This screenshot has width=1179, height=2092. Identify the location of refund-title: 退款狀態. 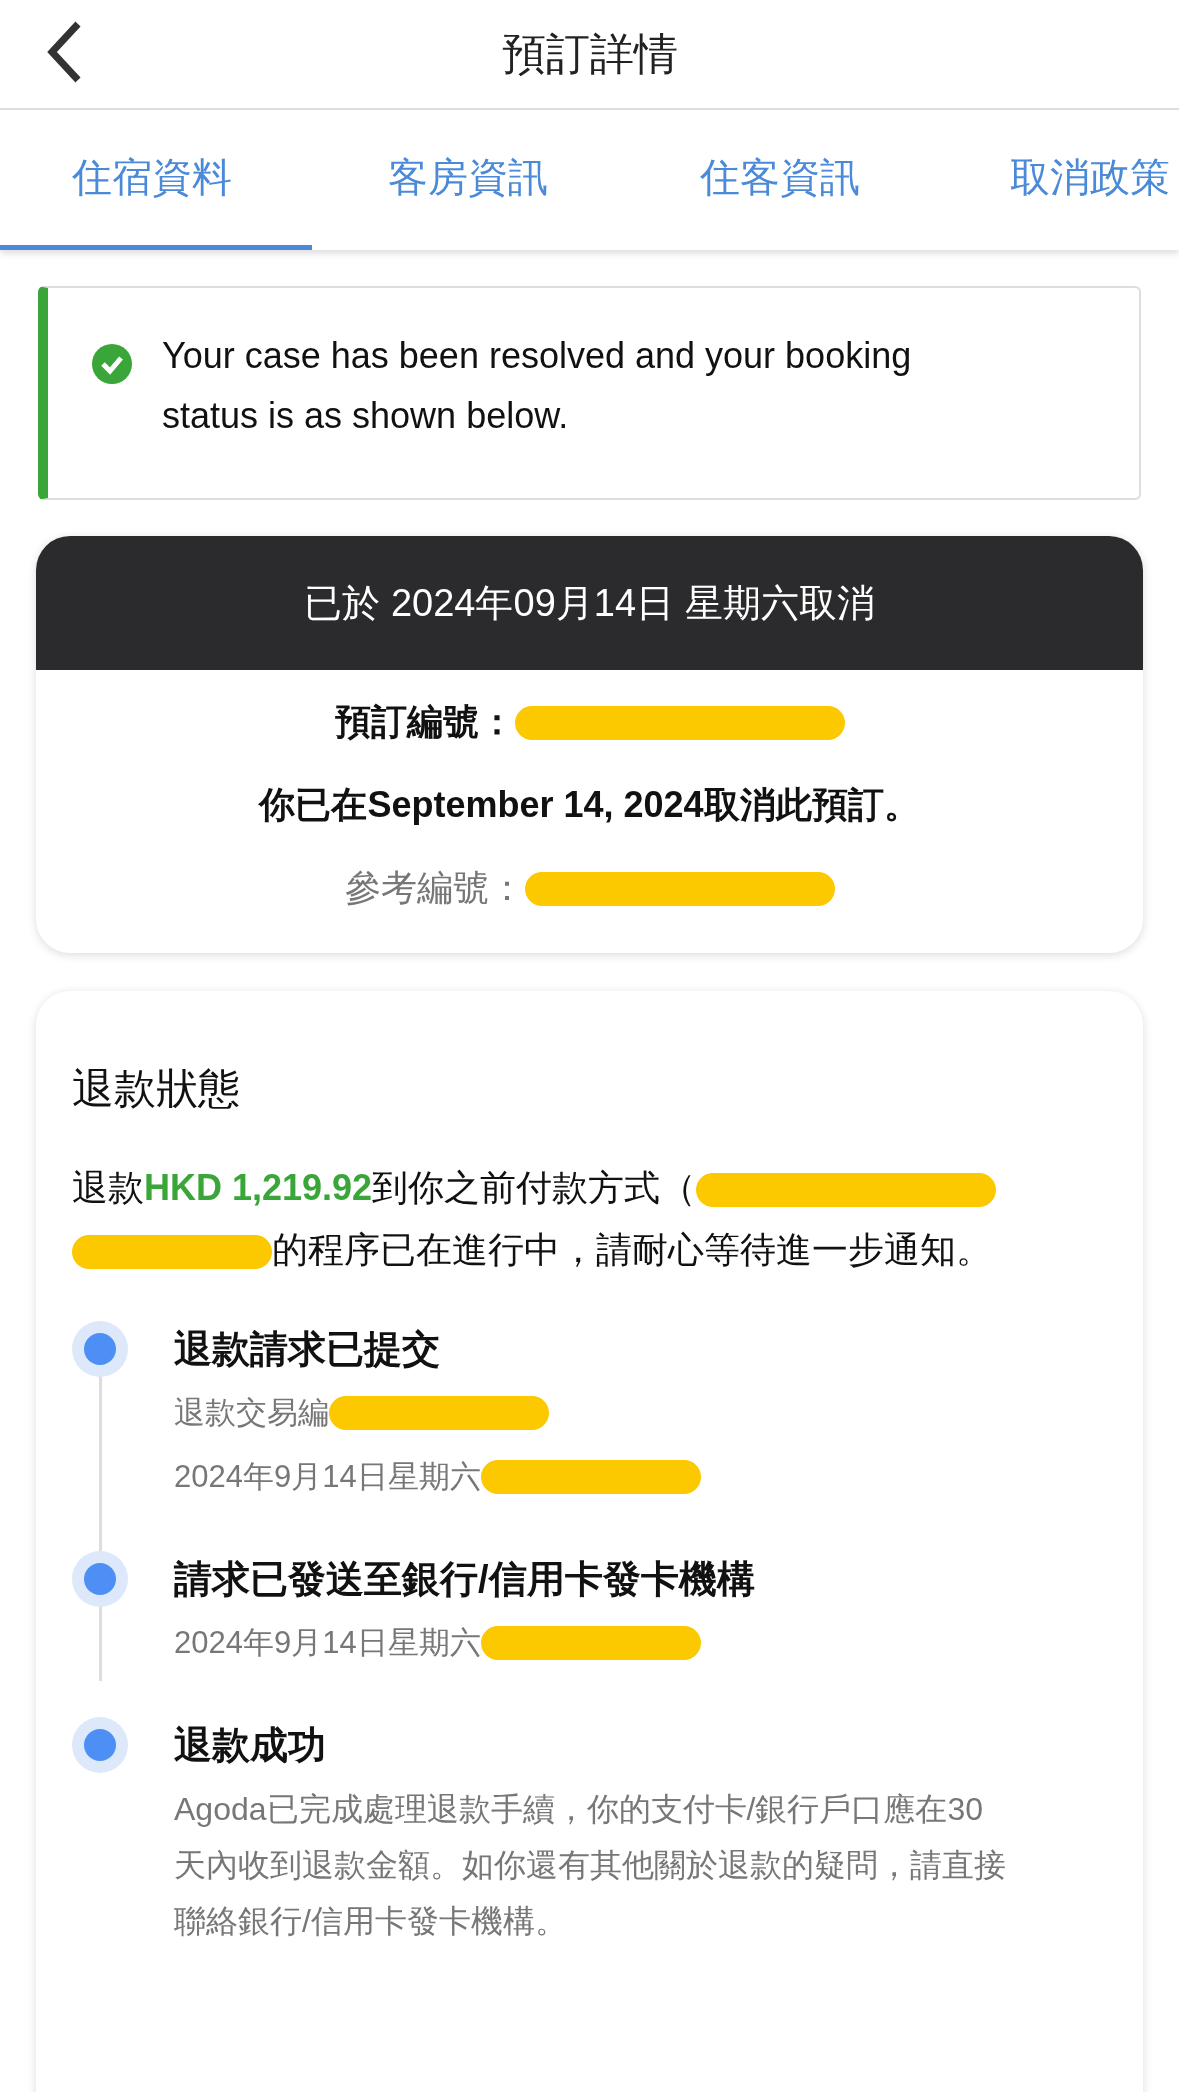
(156, 1089).